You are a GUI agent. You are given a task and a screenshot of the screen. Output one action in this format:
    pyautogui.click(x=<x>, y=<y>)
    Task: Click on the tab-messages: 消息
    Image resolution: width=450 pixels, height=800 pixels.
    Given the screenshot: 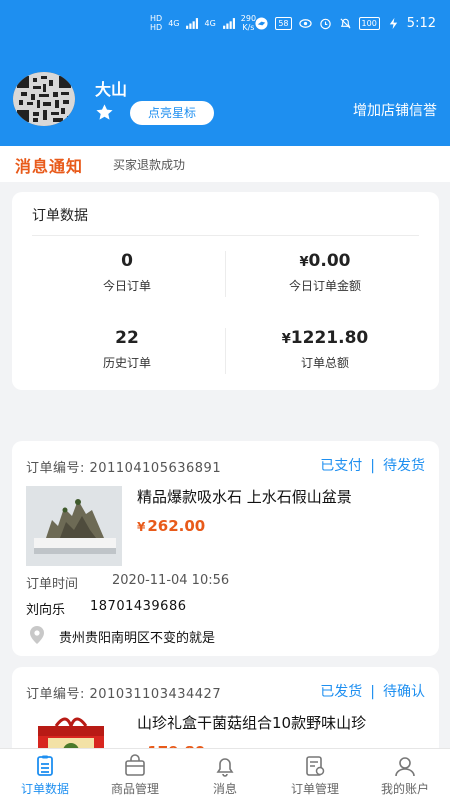 What is the action you would take?
    pyautogui.click(x=225, y=774)
    